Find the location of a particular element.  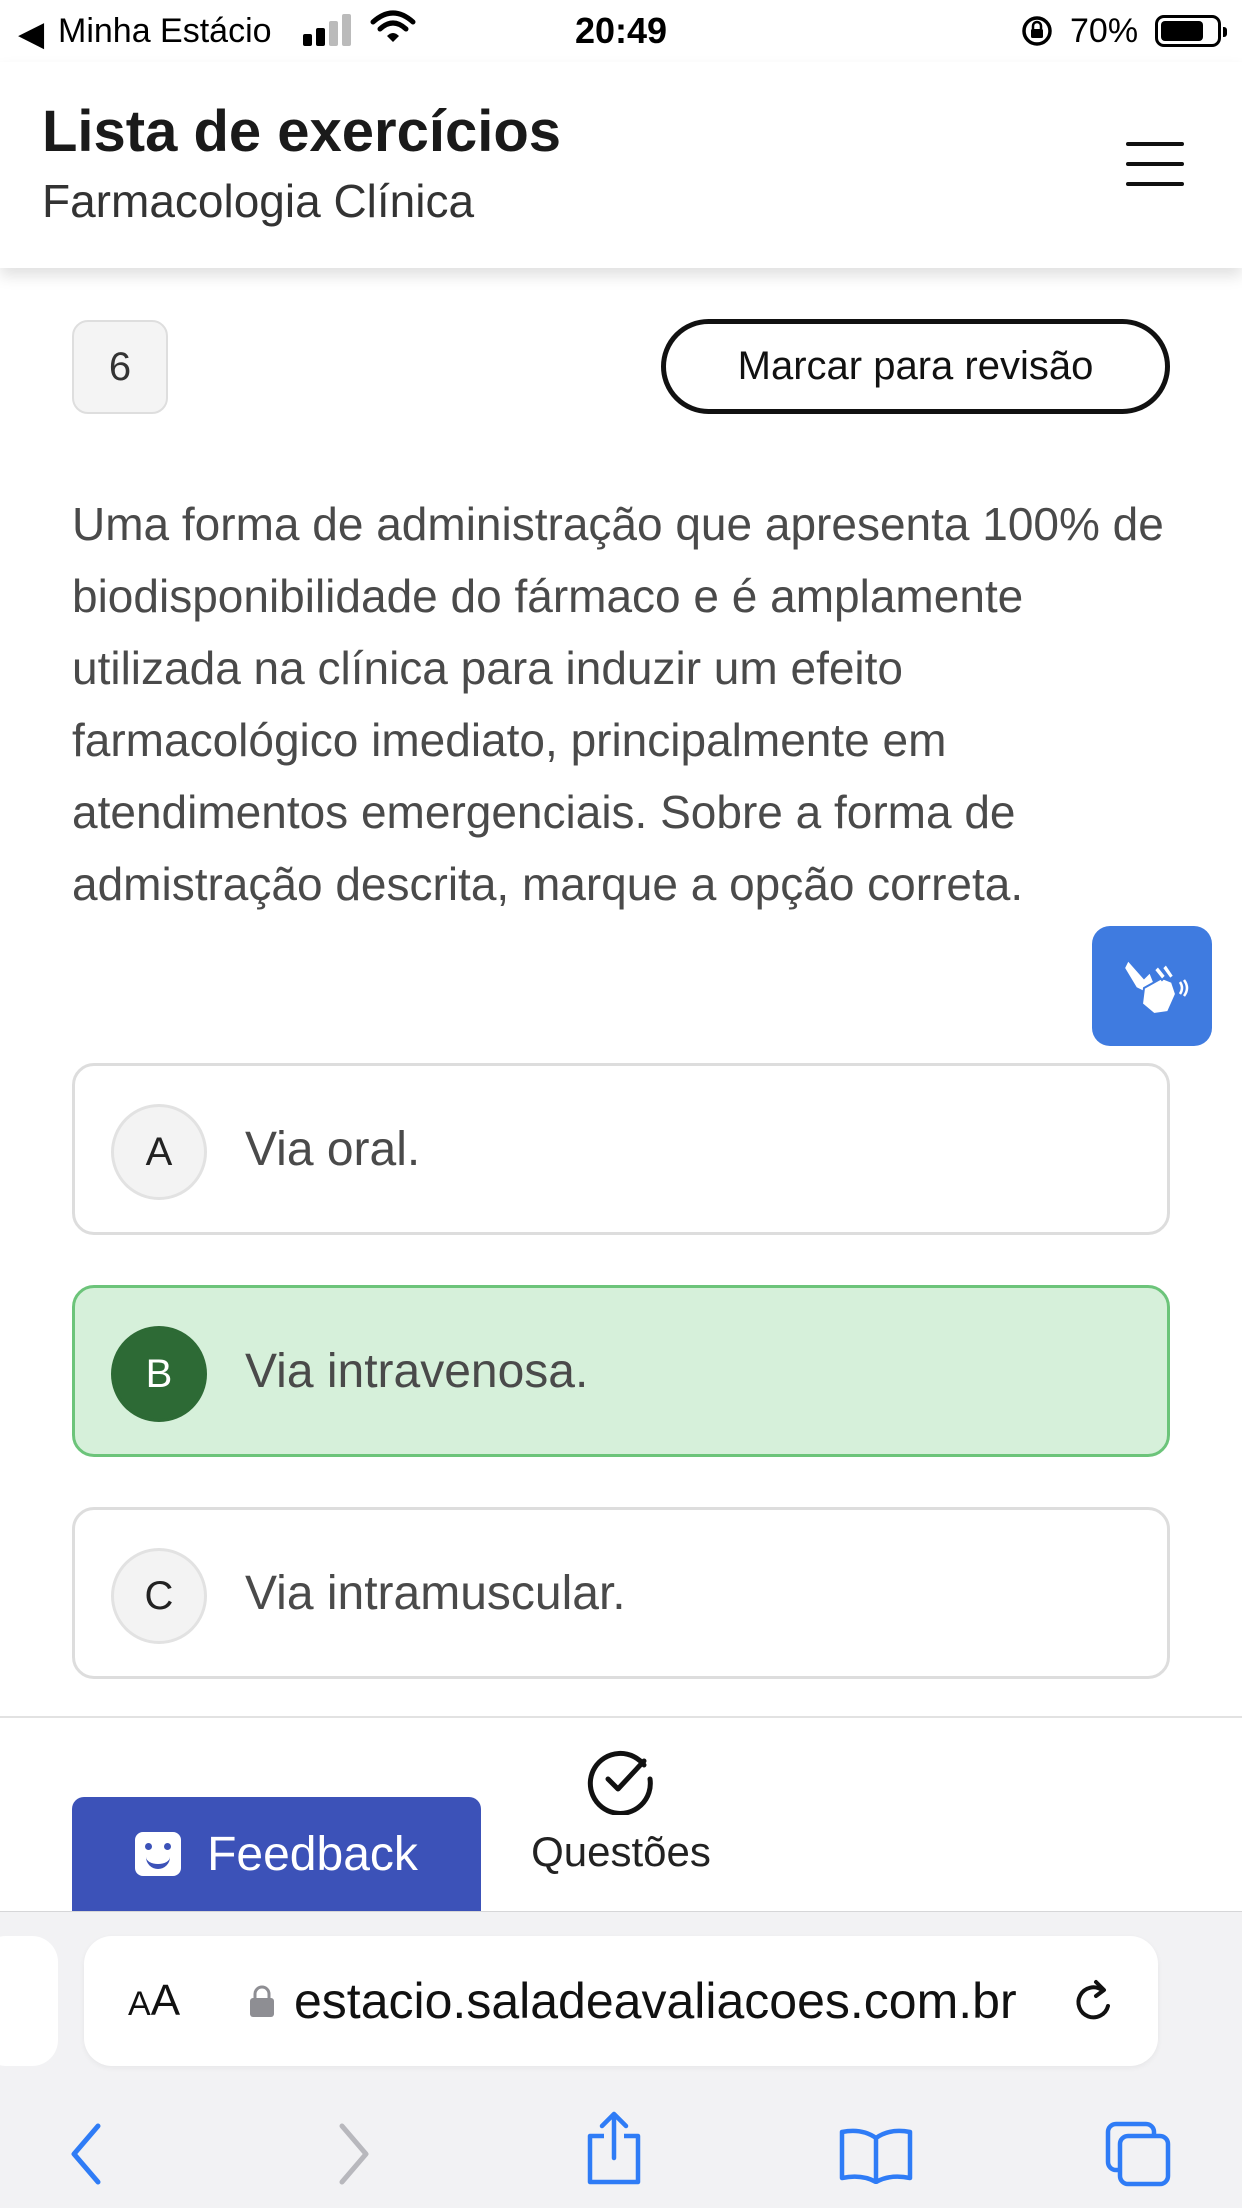

tabs-icon is located at coordinates (1138, 2154).